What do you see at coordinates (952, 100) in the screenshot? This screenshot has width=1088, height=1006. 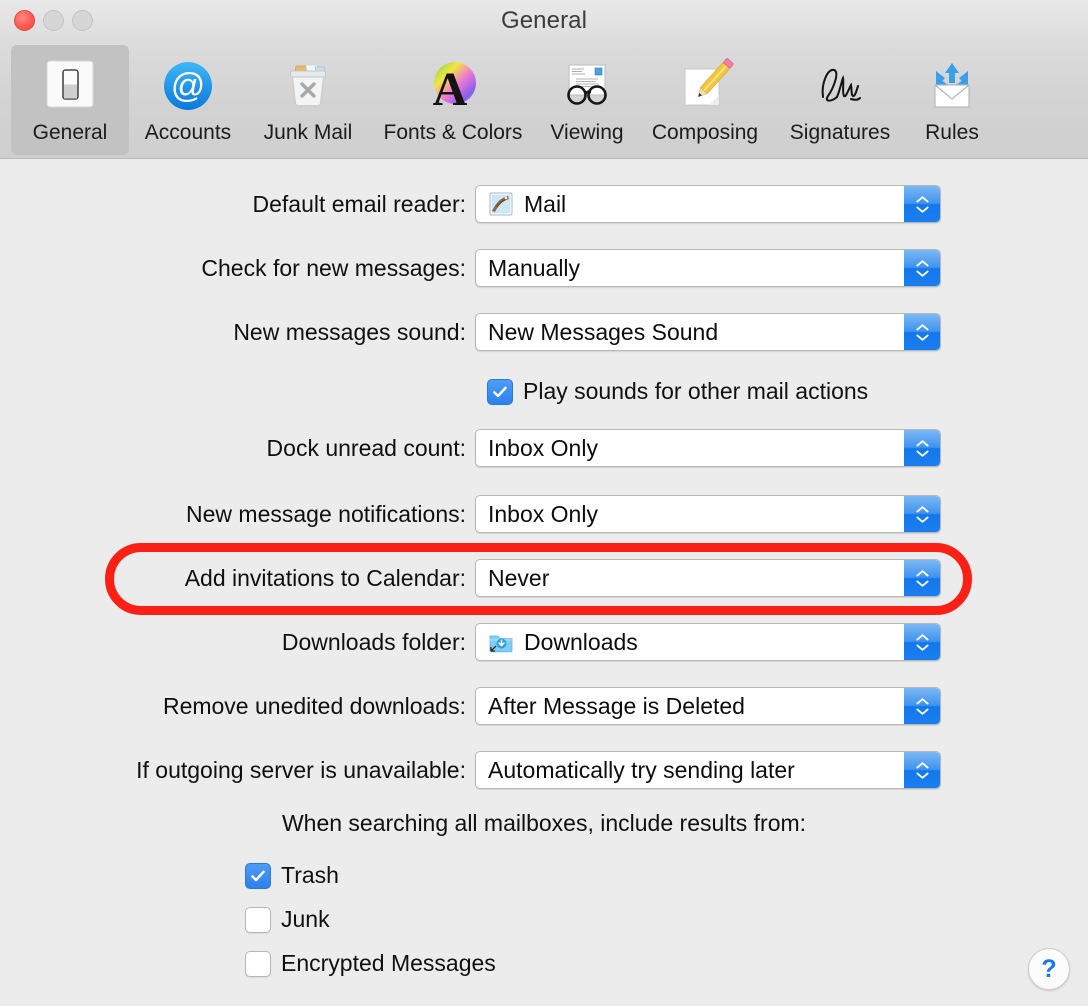 I see `tab-rules: Rules` at bounding box center [952, 100].